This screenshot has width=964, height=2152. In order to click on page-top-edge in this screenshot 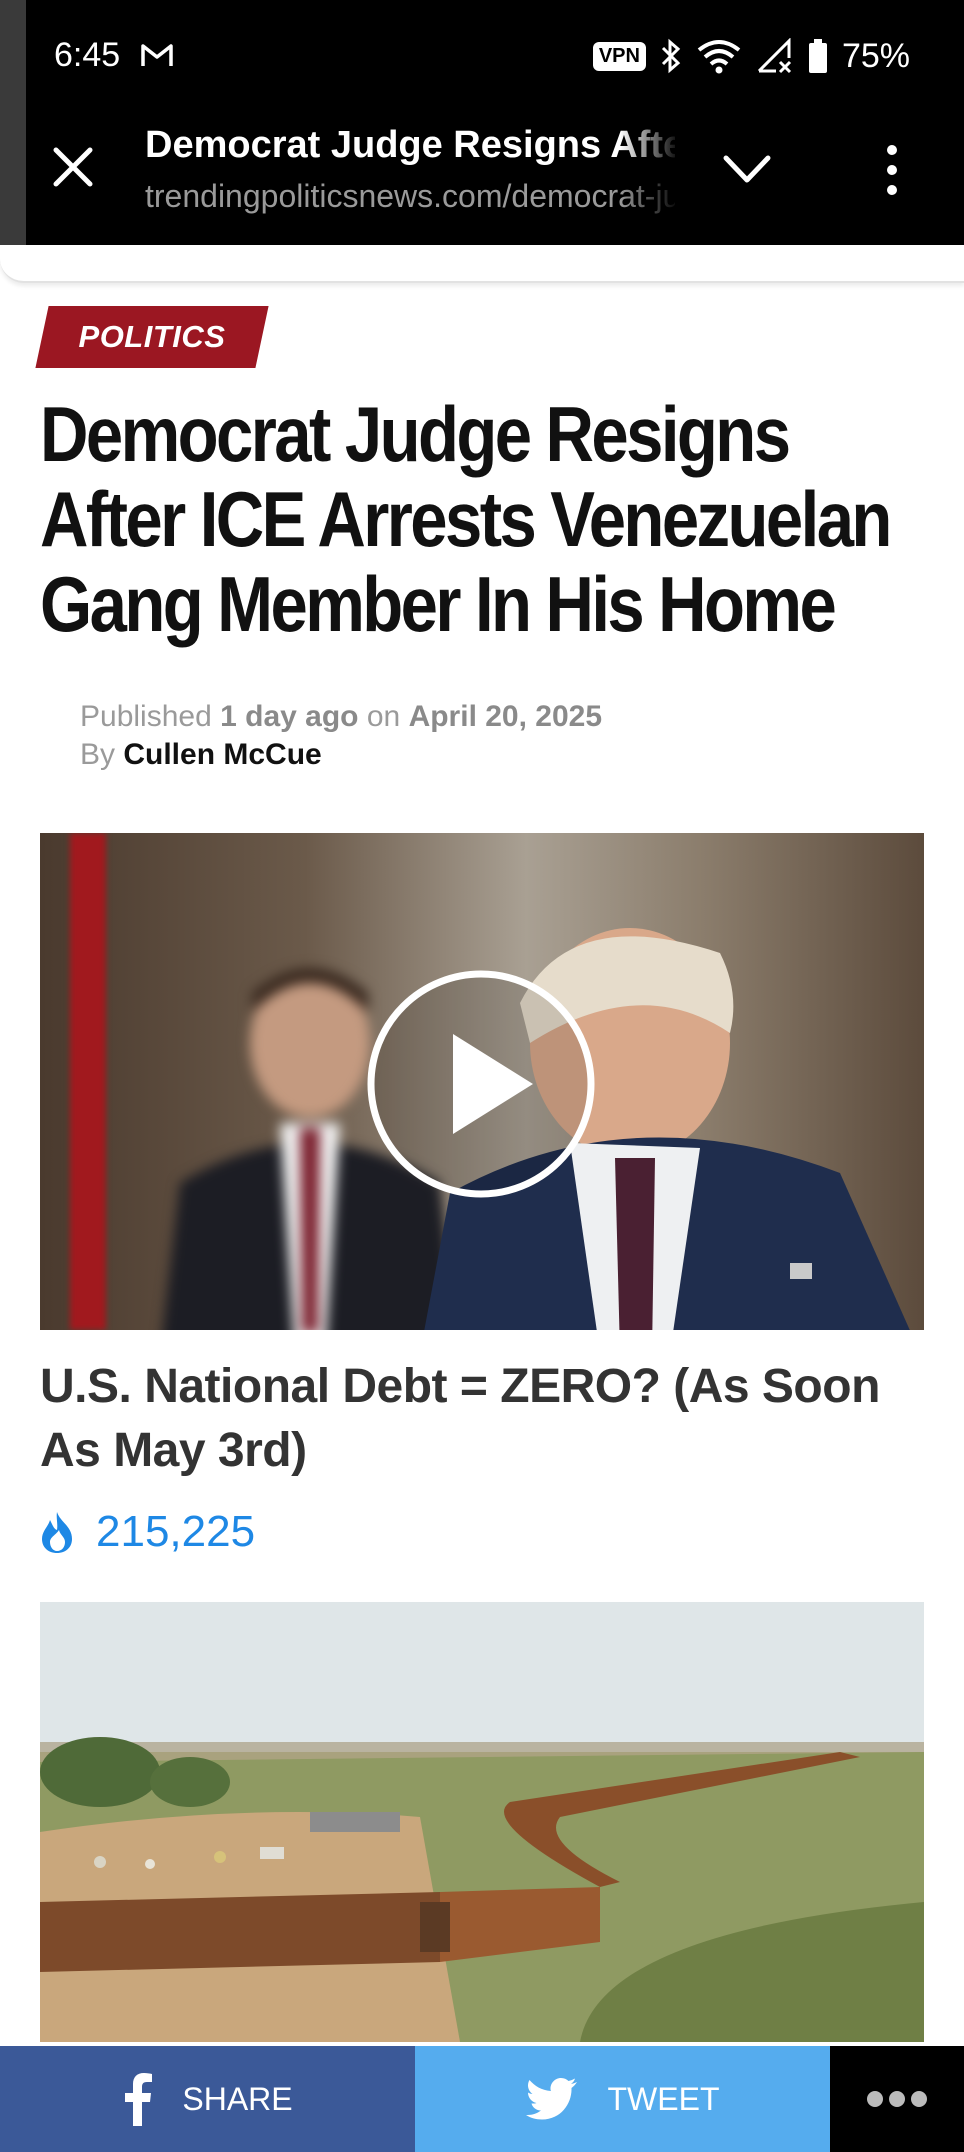, I will do `click(482, 264)`.